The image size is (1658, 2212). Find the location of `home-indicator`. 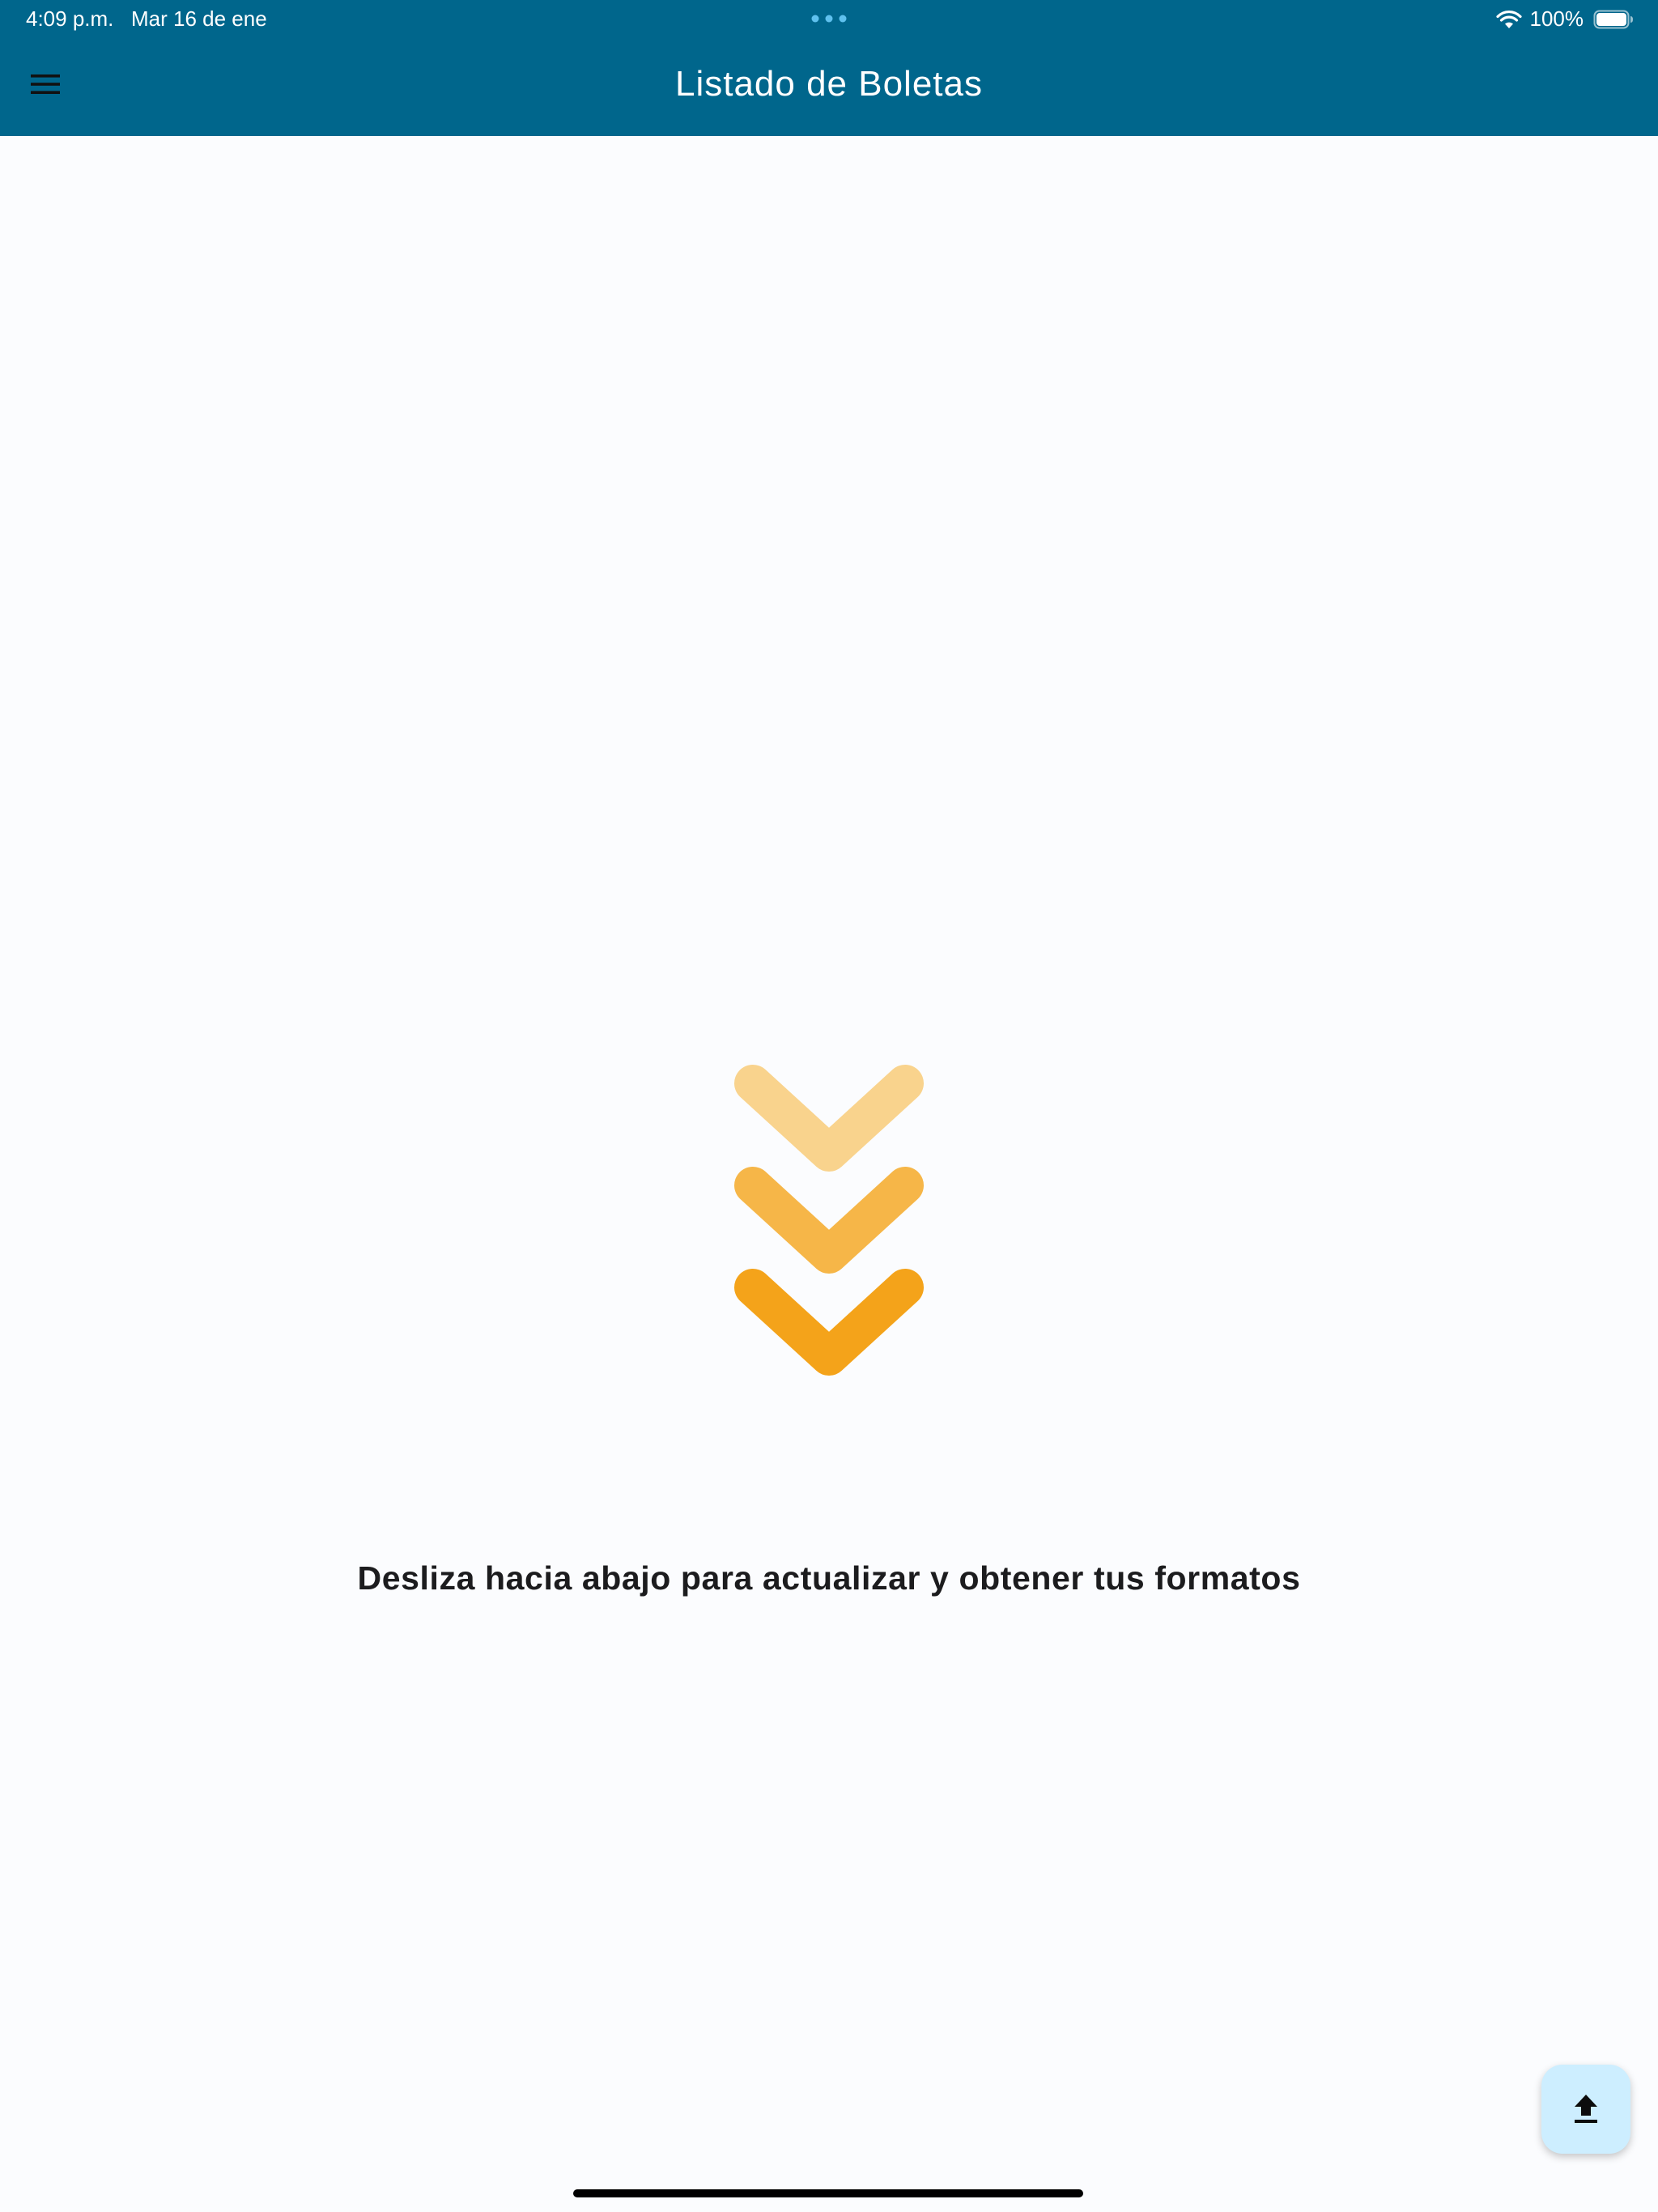

home-indicator is located at coordinates (828, 2193).